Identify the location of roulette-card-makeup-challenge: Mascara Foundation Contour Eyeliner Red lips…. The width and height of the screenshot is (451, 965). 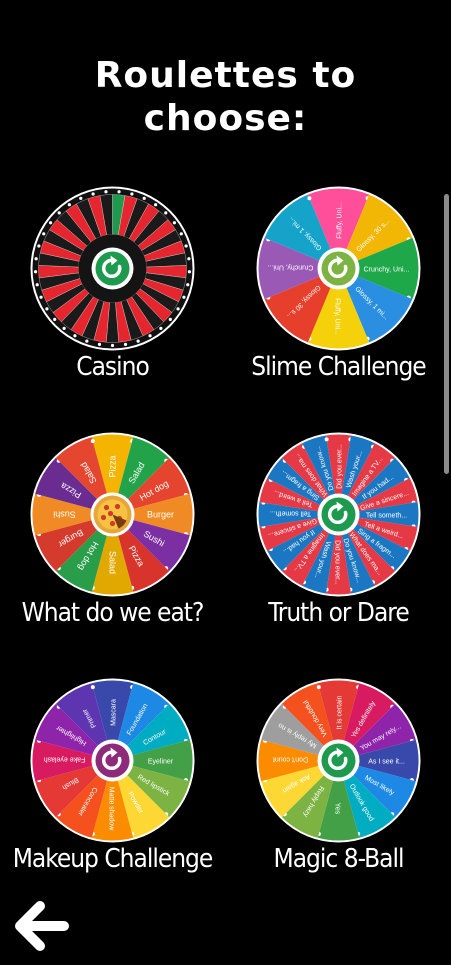
(112, 774).